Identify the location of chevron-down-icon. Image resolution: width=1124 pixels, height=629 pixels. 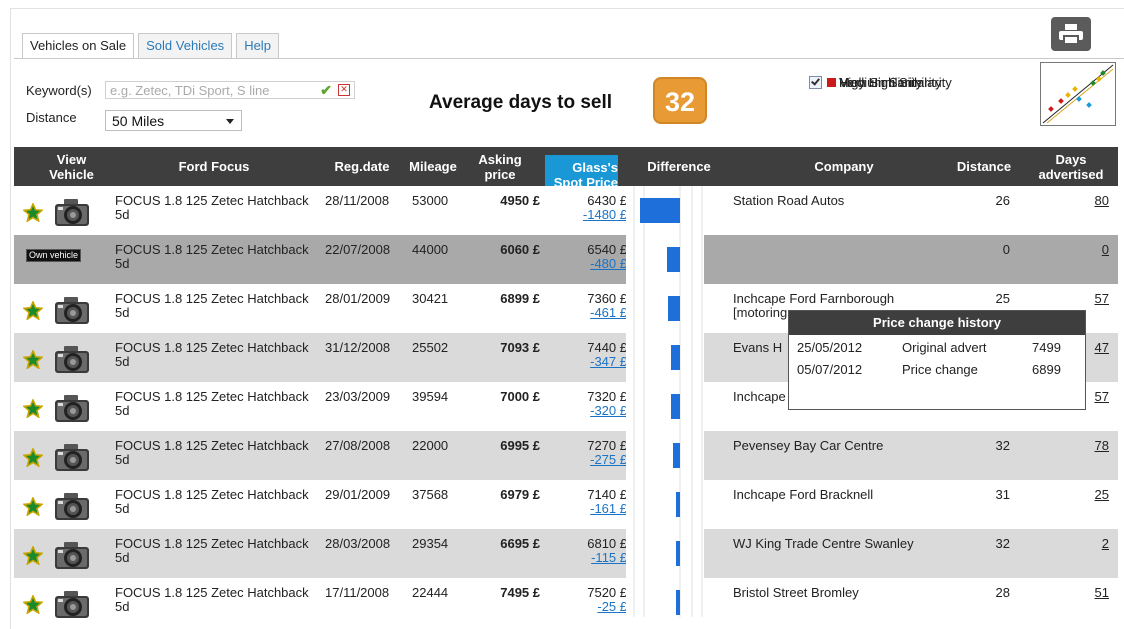
(230, 121).